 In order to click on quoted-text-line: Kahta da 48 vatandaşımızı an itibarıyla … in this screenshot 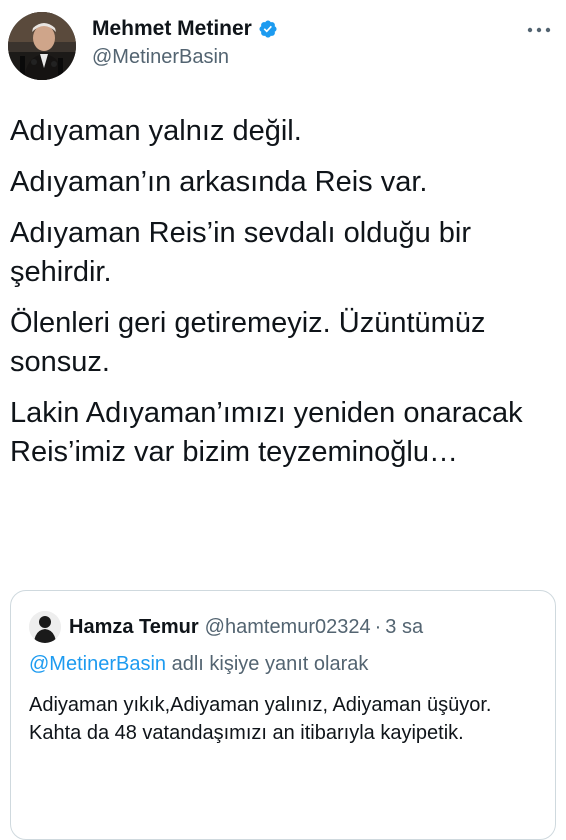, I will do `click(246, 733)`.